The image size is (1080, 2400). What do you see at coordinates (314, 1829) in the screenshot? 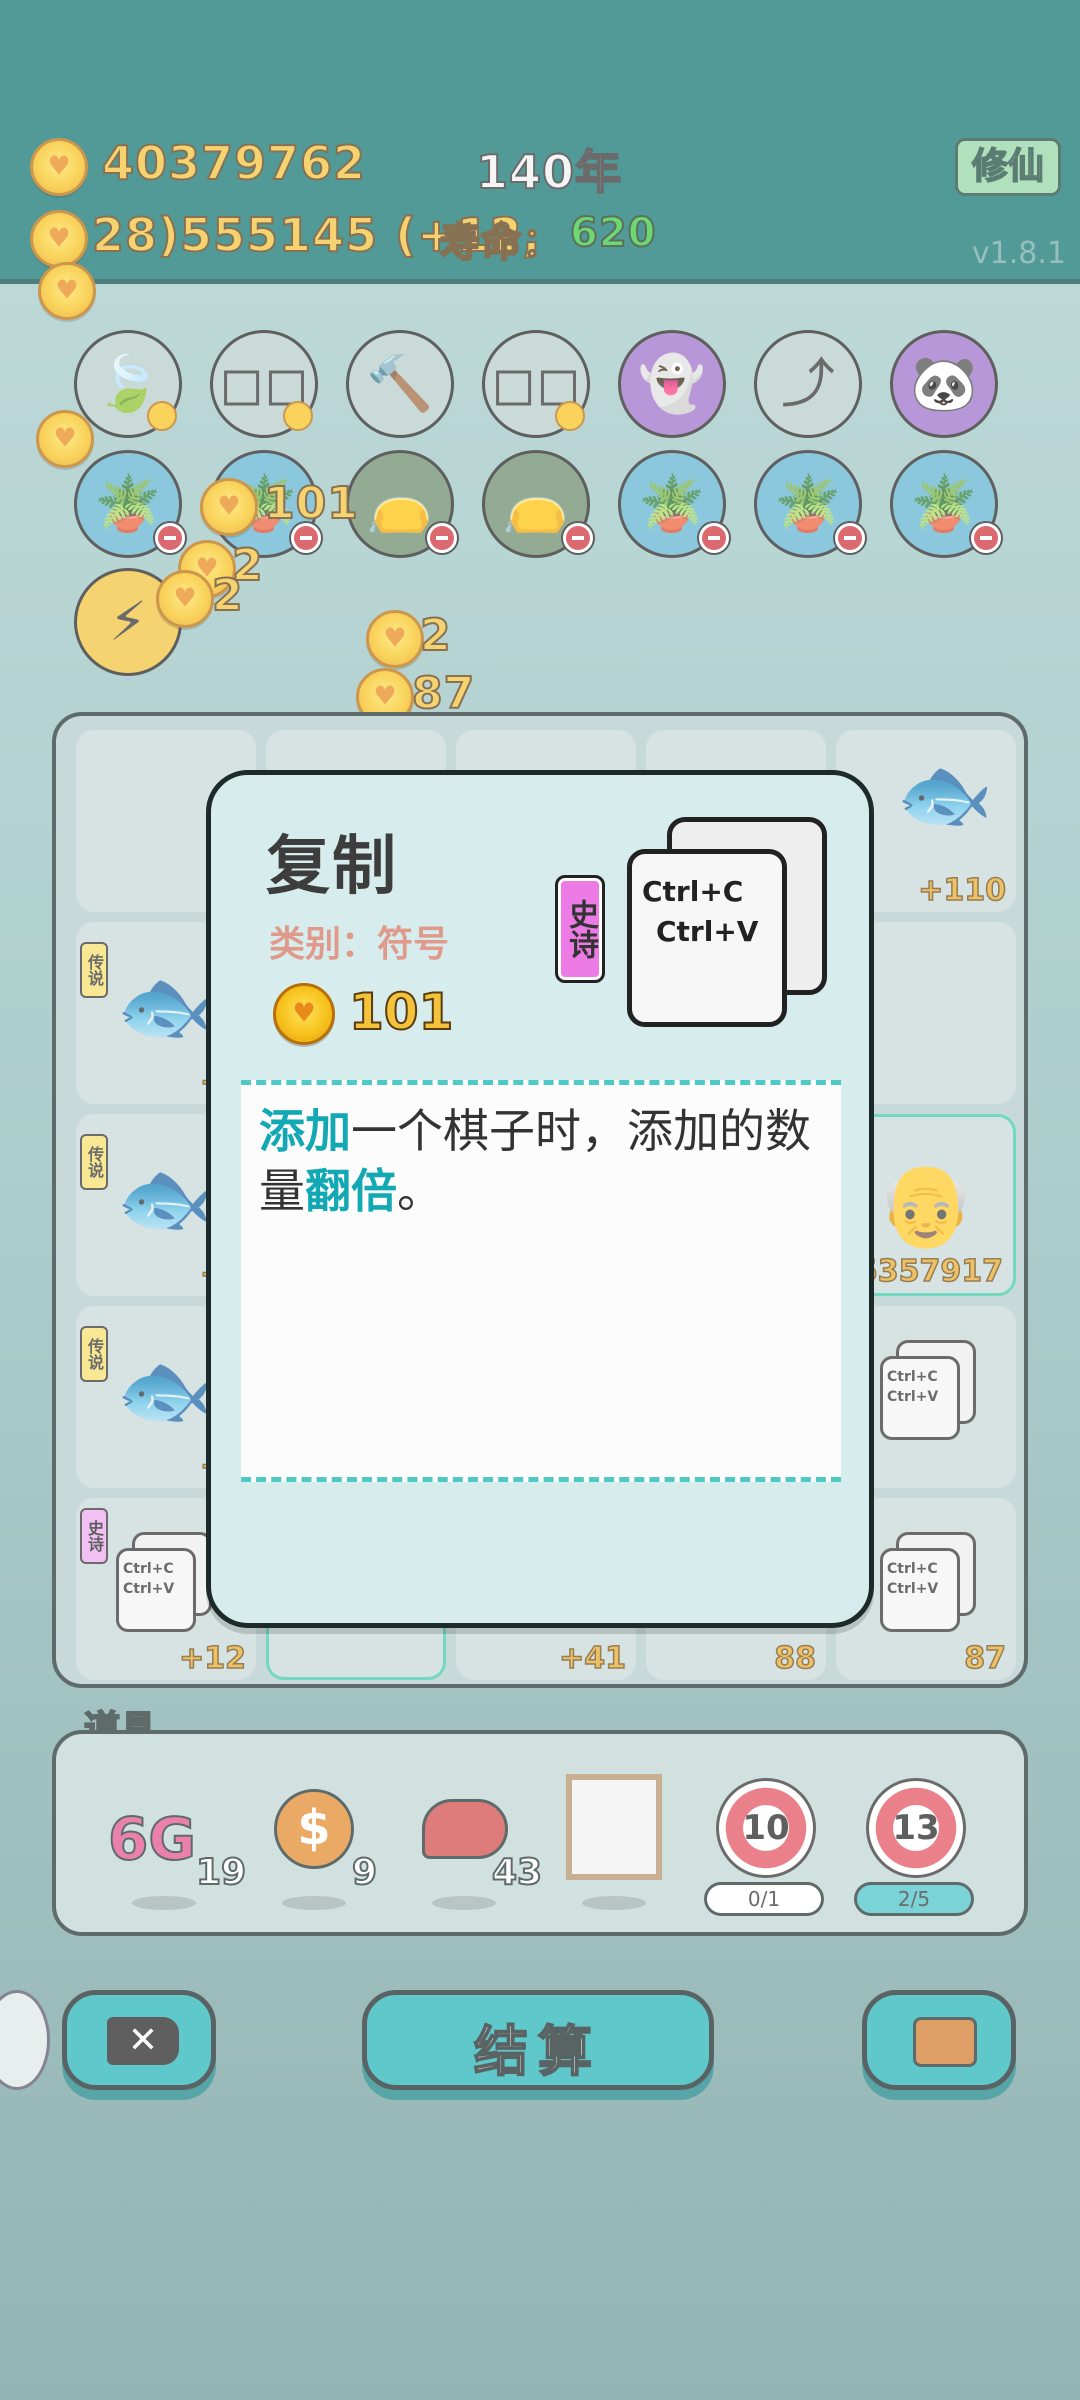
I see `dollar-coin-icon: $` at bounding box center [314, 1829].